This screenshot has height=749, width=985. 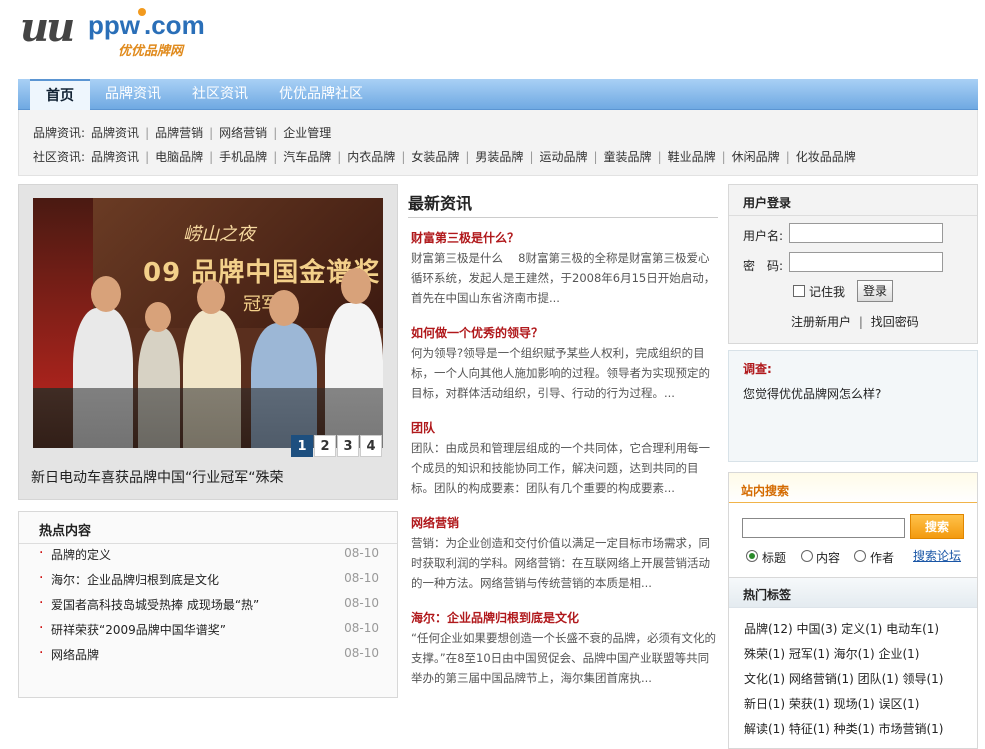 I want to click on slideshow-photo: 崂山之夜 09 品牌中国金谱奖 冠军, so click(x=208, y=323).